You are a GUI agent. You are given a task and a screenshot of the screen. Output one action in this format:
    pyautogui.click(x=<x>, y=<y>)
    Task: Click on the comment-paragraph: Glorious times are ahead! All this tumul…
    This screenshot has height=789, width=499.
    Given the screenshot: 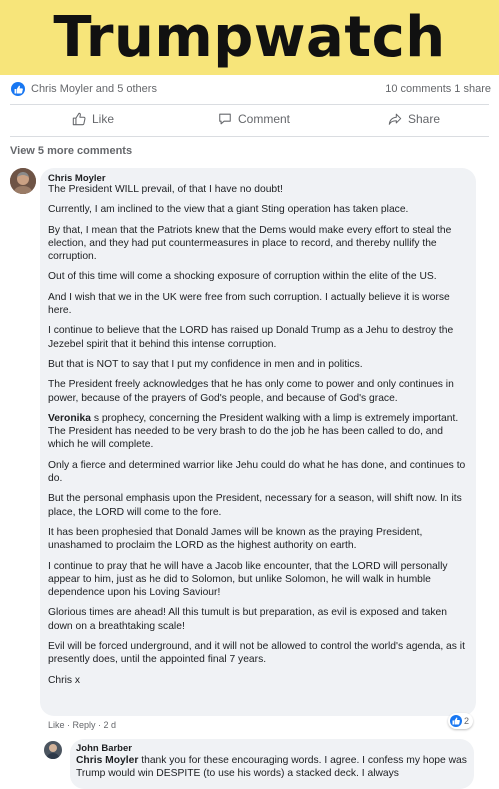 What is the action you would take?
    pyautogui.click(x=247, y=619)
    